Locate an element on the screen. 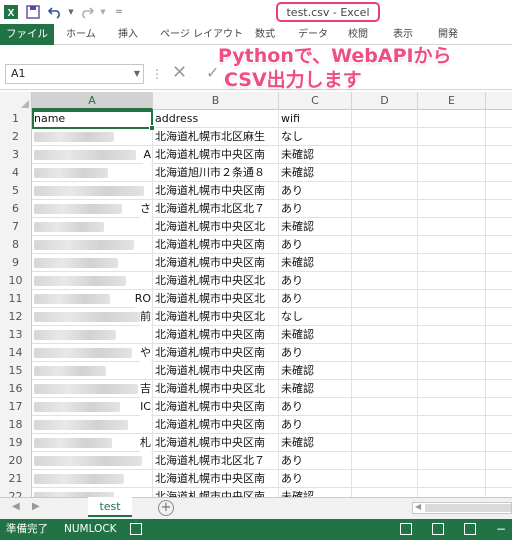 The width and height of the screenshot is (512, 540). column-header-d: D is located at coordinates (385, 101).